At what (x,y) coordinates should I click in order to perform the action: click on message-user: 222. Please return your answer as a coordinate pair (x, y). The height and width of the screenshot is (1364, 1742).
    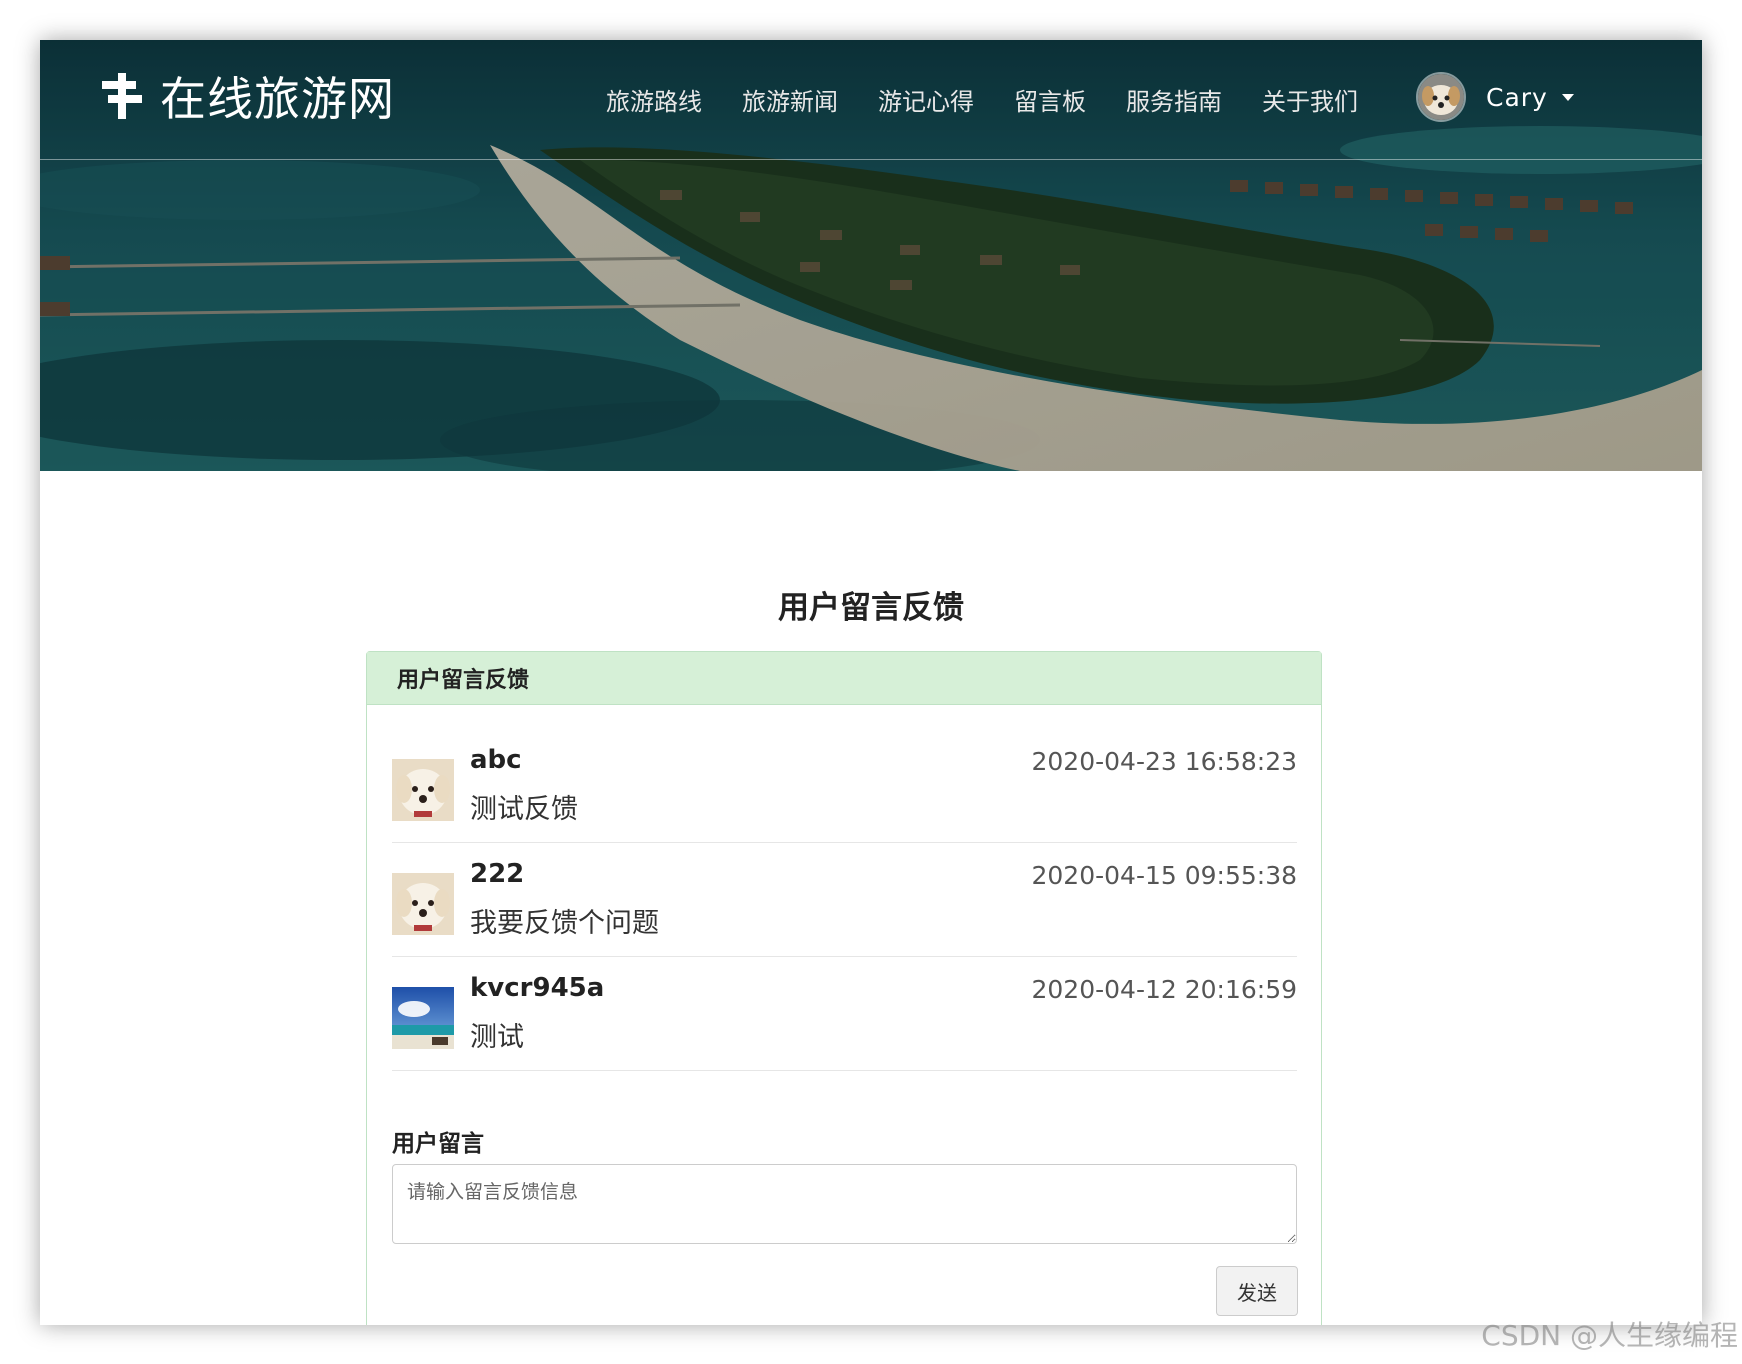
    Looking at the image, I should click on (497, 874).